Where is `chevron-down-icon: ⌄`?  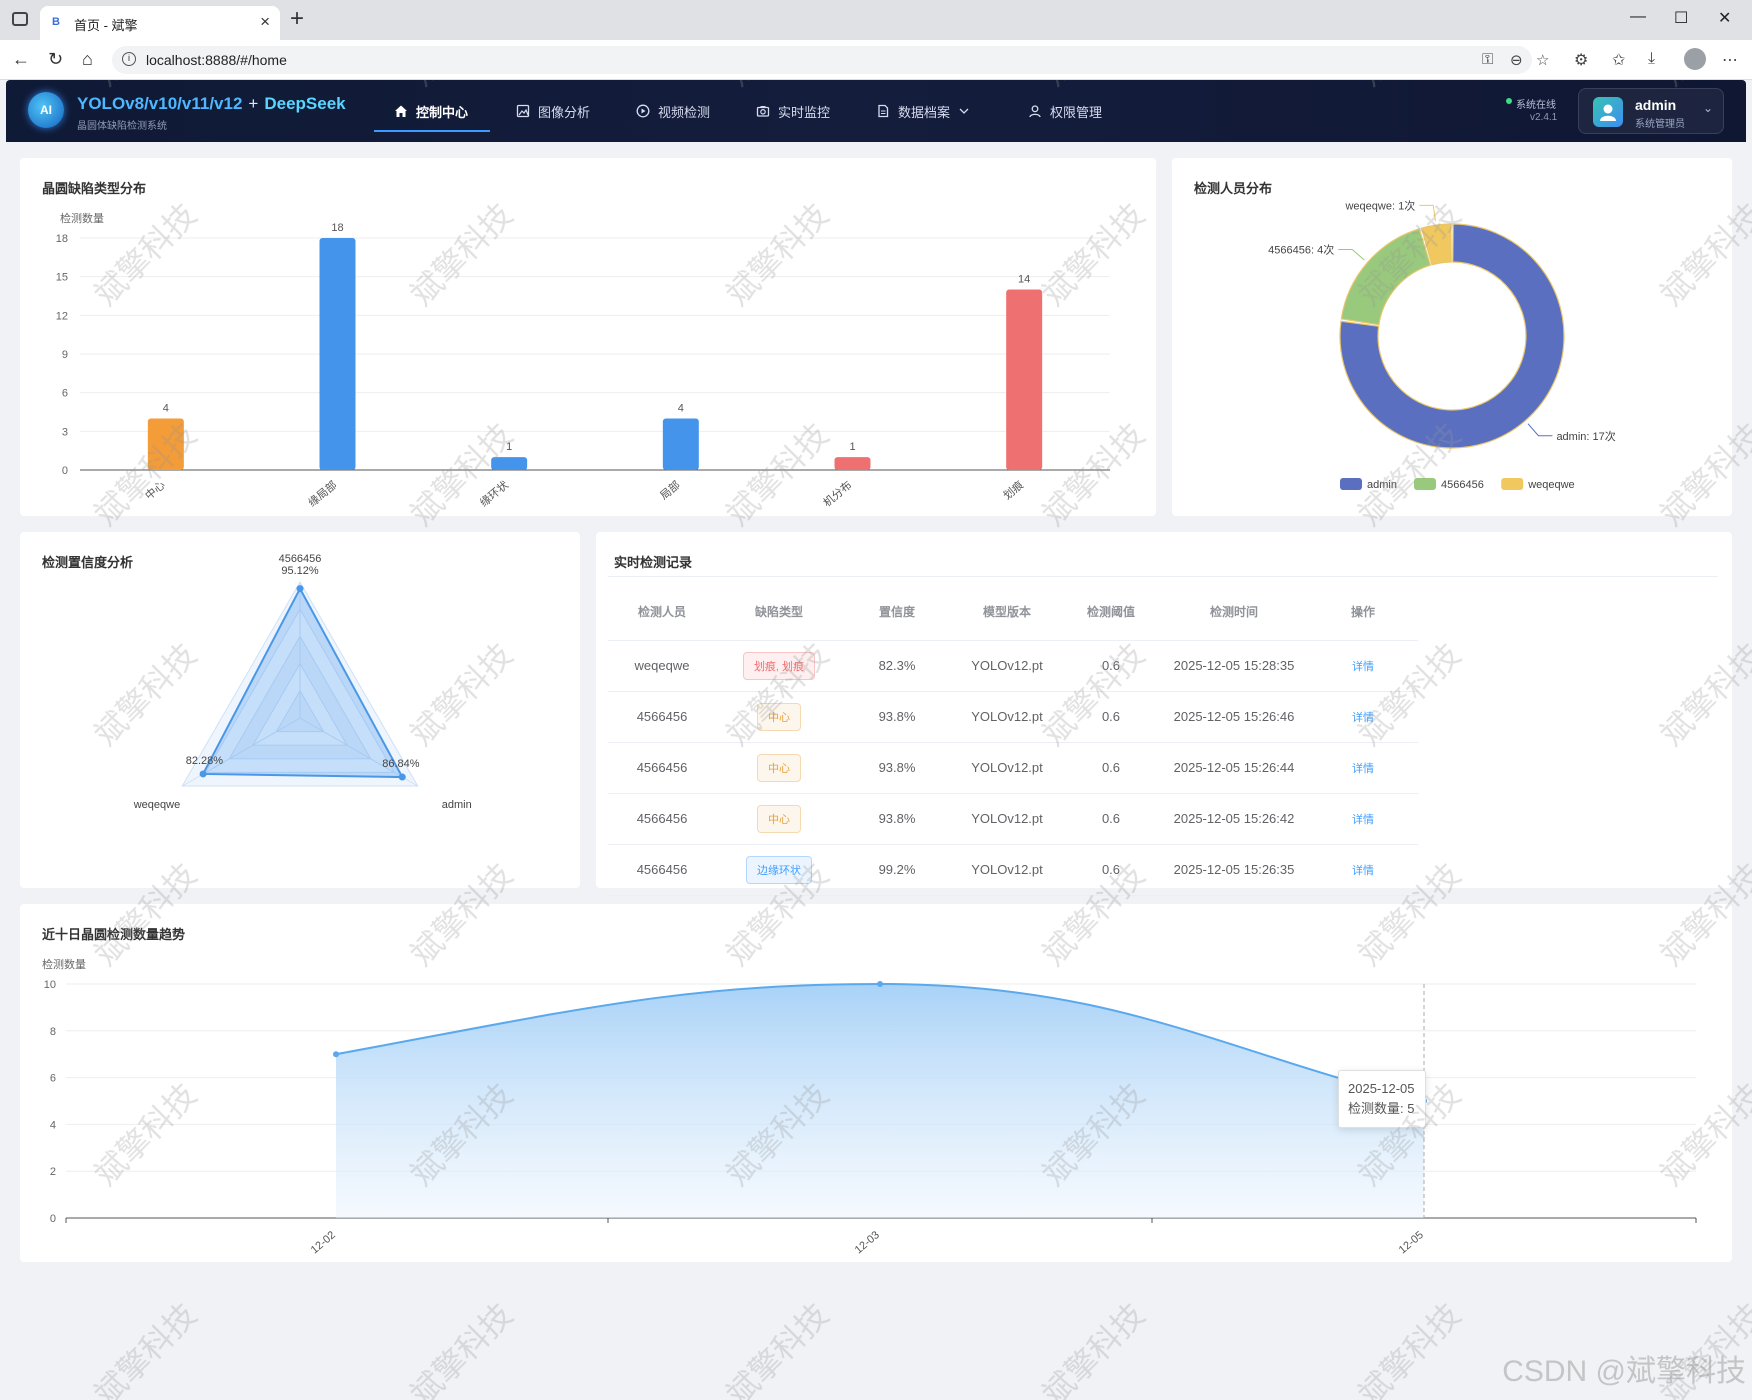
chevron-down-icon: ⌄ is located at coordinates (1708, 108).